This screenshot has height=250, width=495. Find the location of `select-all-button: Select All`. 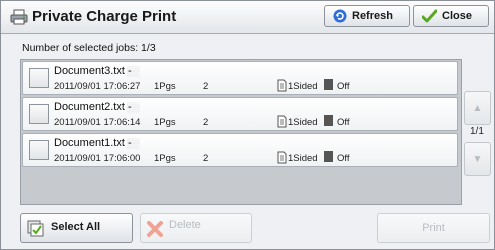

select-all-button: Select All is located at coordinates (76, 228).